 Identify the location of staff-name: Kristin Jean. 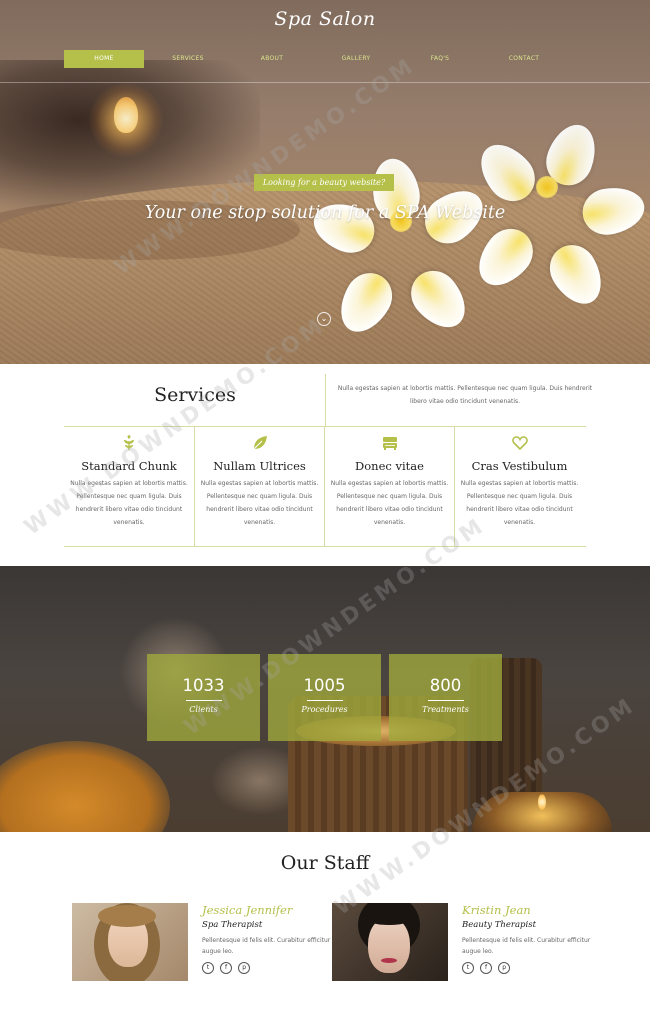
(496, 910).